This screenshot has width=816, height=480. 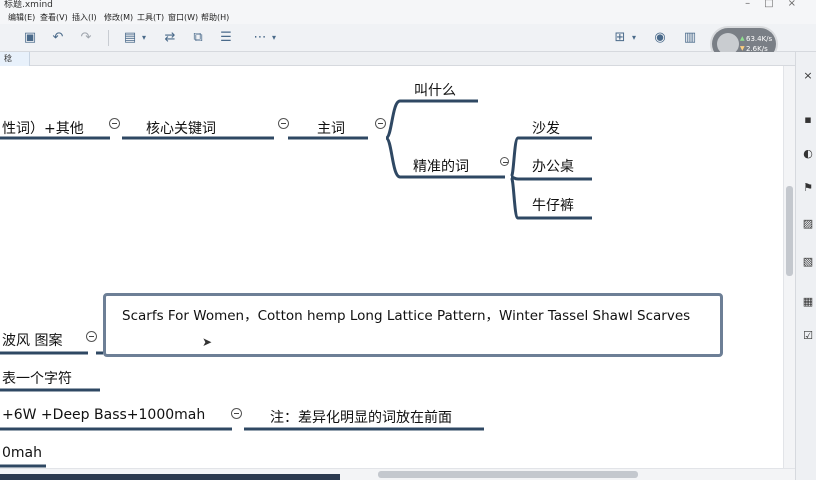 I want to click on menu-insert: 插入(I), so click(x=84, y=17).